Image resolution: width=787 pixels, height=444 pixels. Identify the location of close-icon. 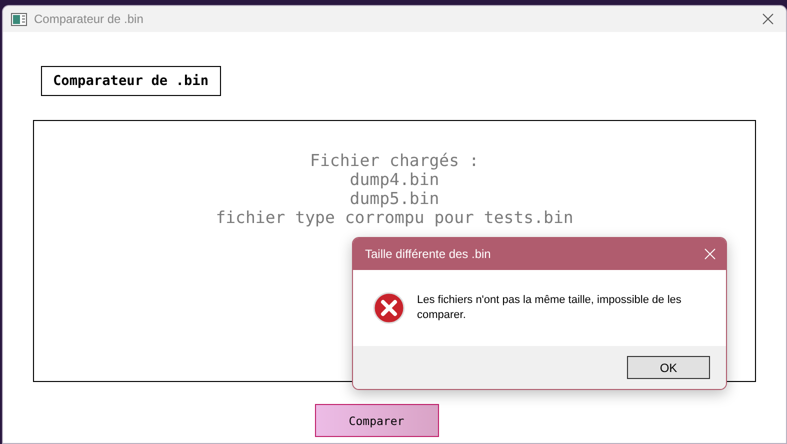
(768, 19).